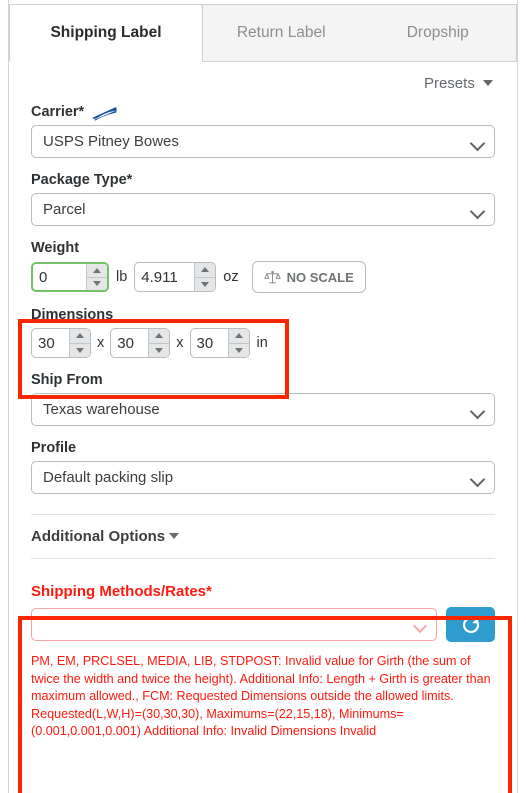 The image size is (526, 793). I want to click on dimension-separator-2: x, so click(180, 343).